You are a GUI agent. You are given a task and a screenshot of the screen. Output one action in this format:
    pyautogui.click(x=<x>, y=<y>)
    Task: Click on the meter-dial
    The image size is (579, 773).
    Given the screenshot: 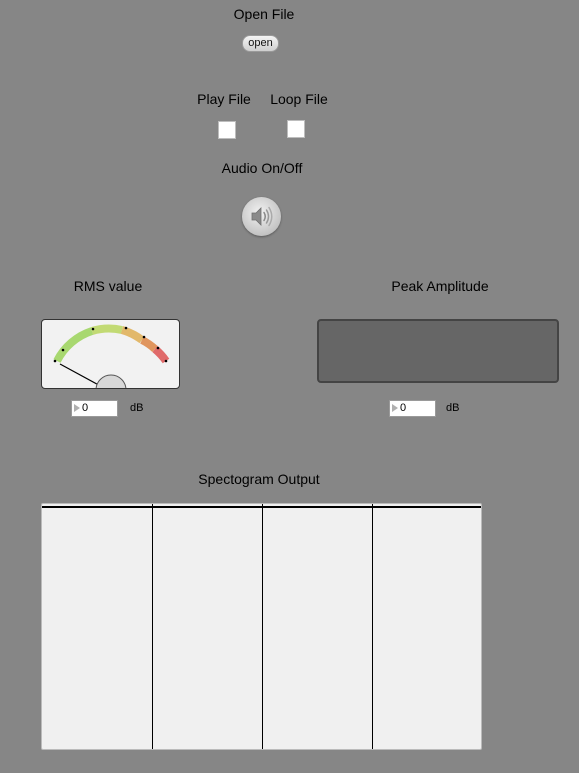 What is the action you would take?
    pyautogui.click(x=111, y=356)
    